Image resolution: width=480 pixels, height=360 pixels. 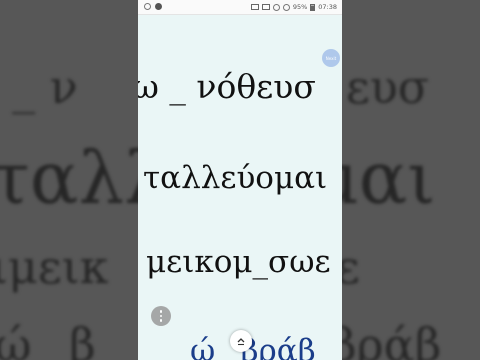 I want to click on cast-icon, so click(x=254, y=7).